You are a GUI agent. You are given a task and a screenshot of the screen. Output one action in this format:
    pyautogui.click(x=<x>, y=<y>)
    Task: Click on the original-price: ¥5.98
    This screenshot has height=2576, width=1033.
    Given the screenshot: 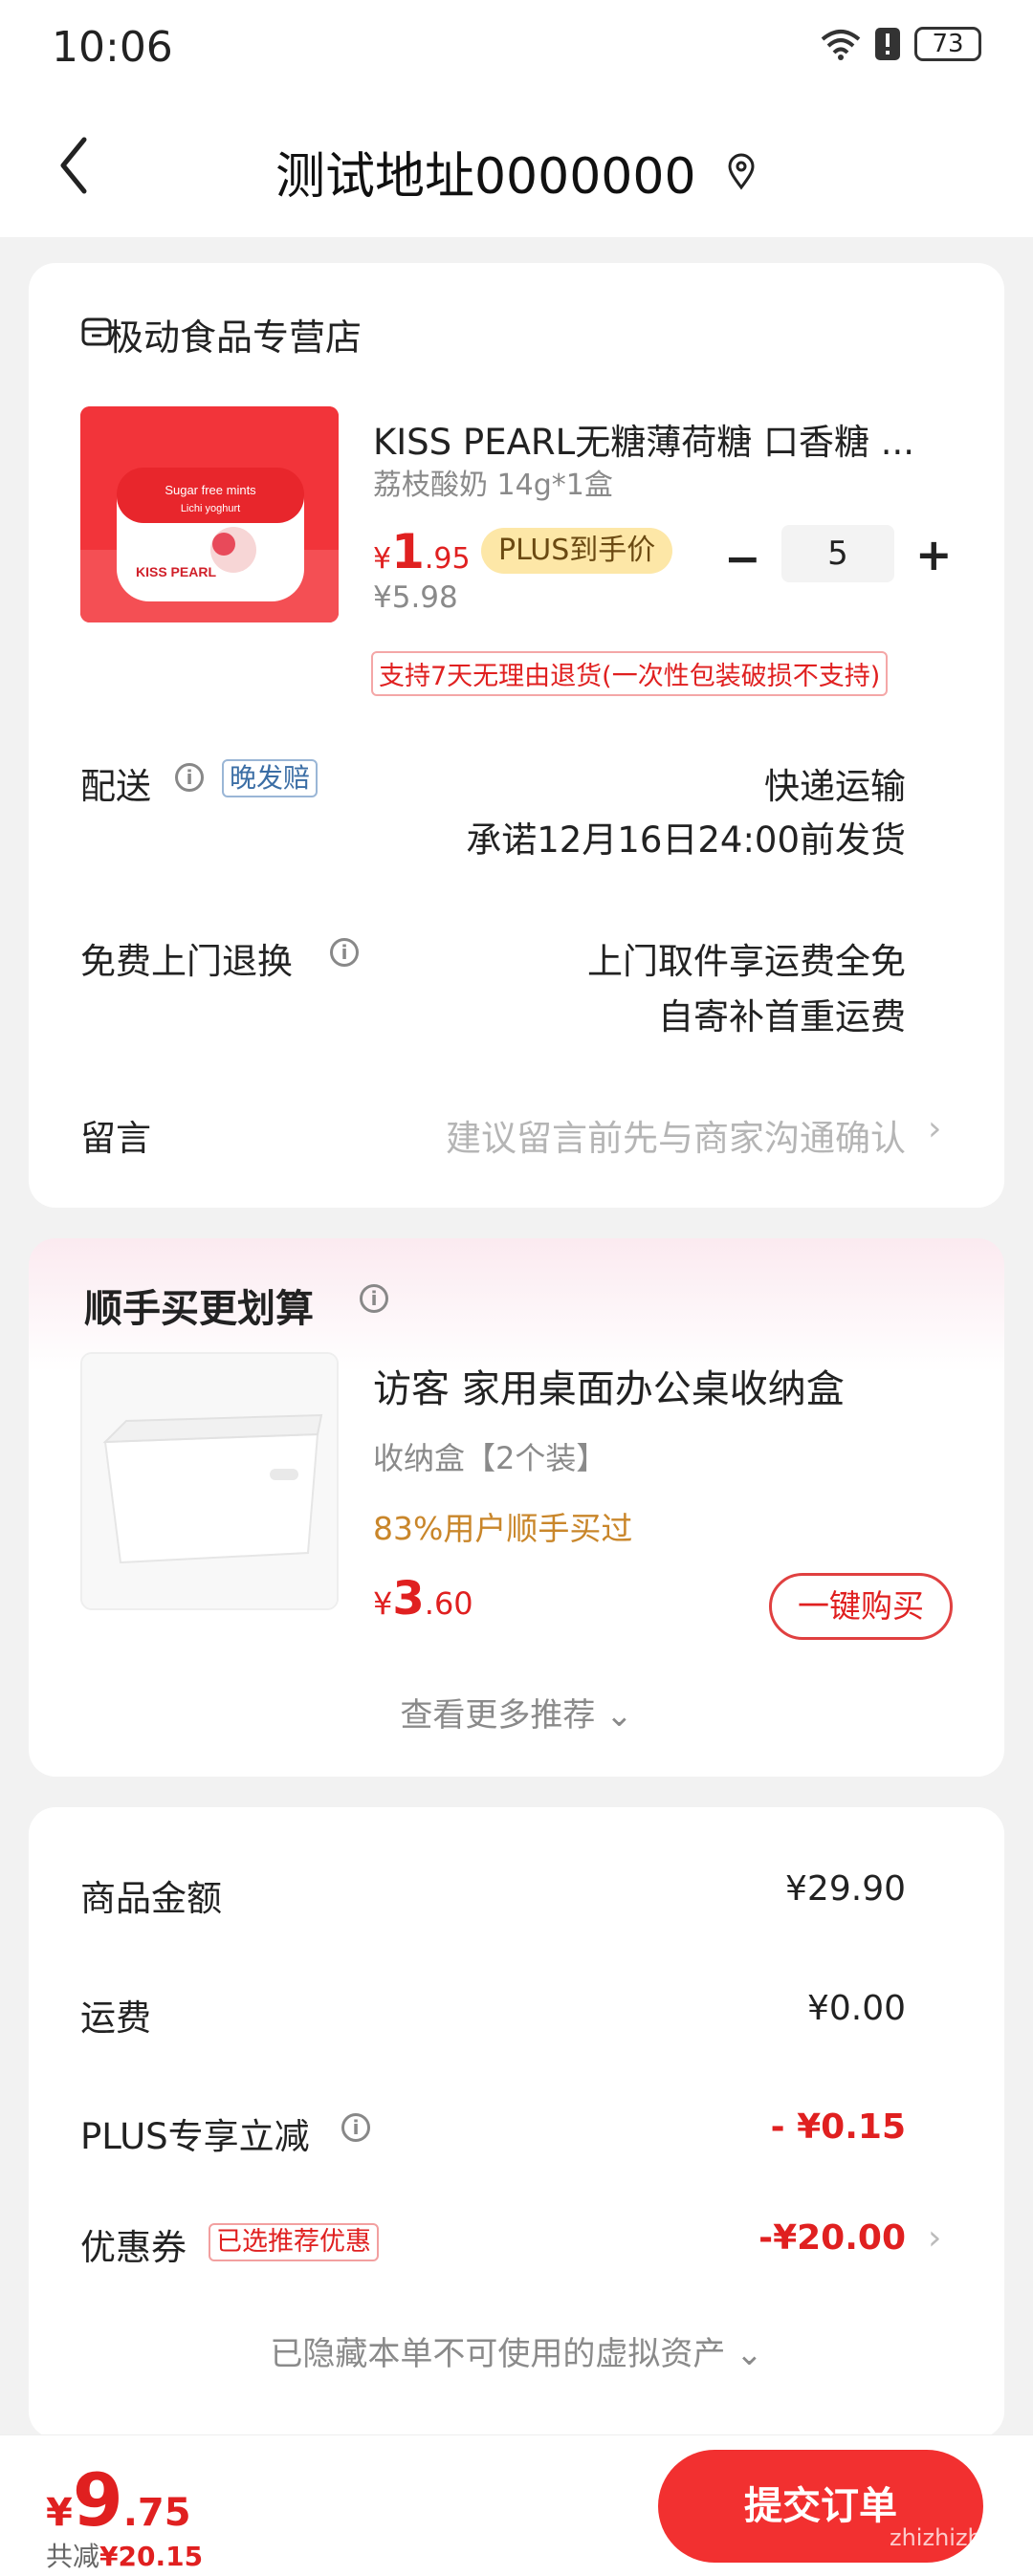 What is the action you would take?
    pyautogui.click(x=415, y=597)
    